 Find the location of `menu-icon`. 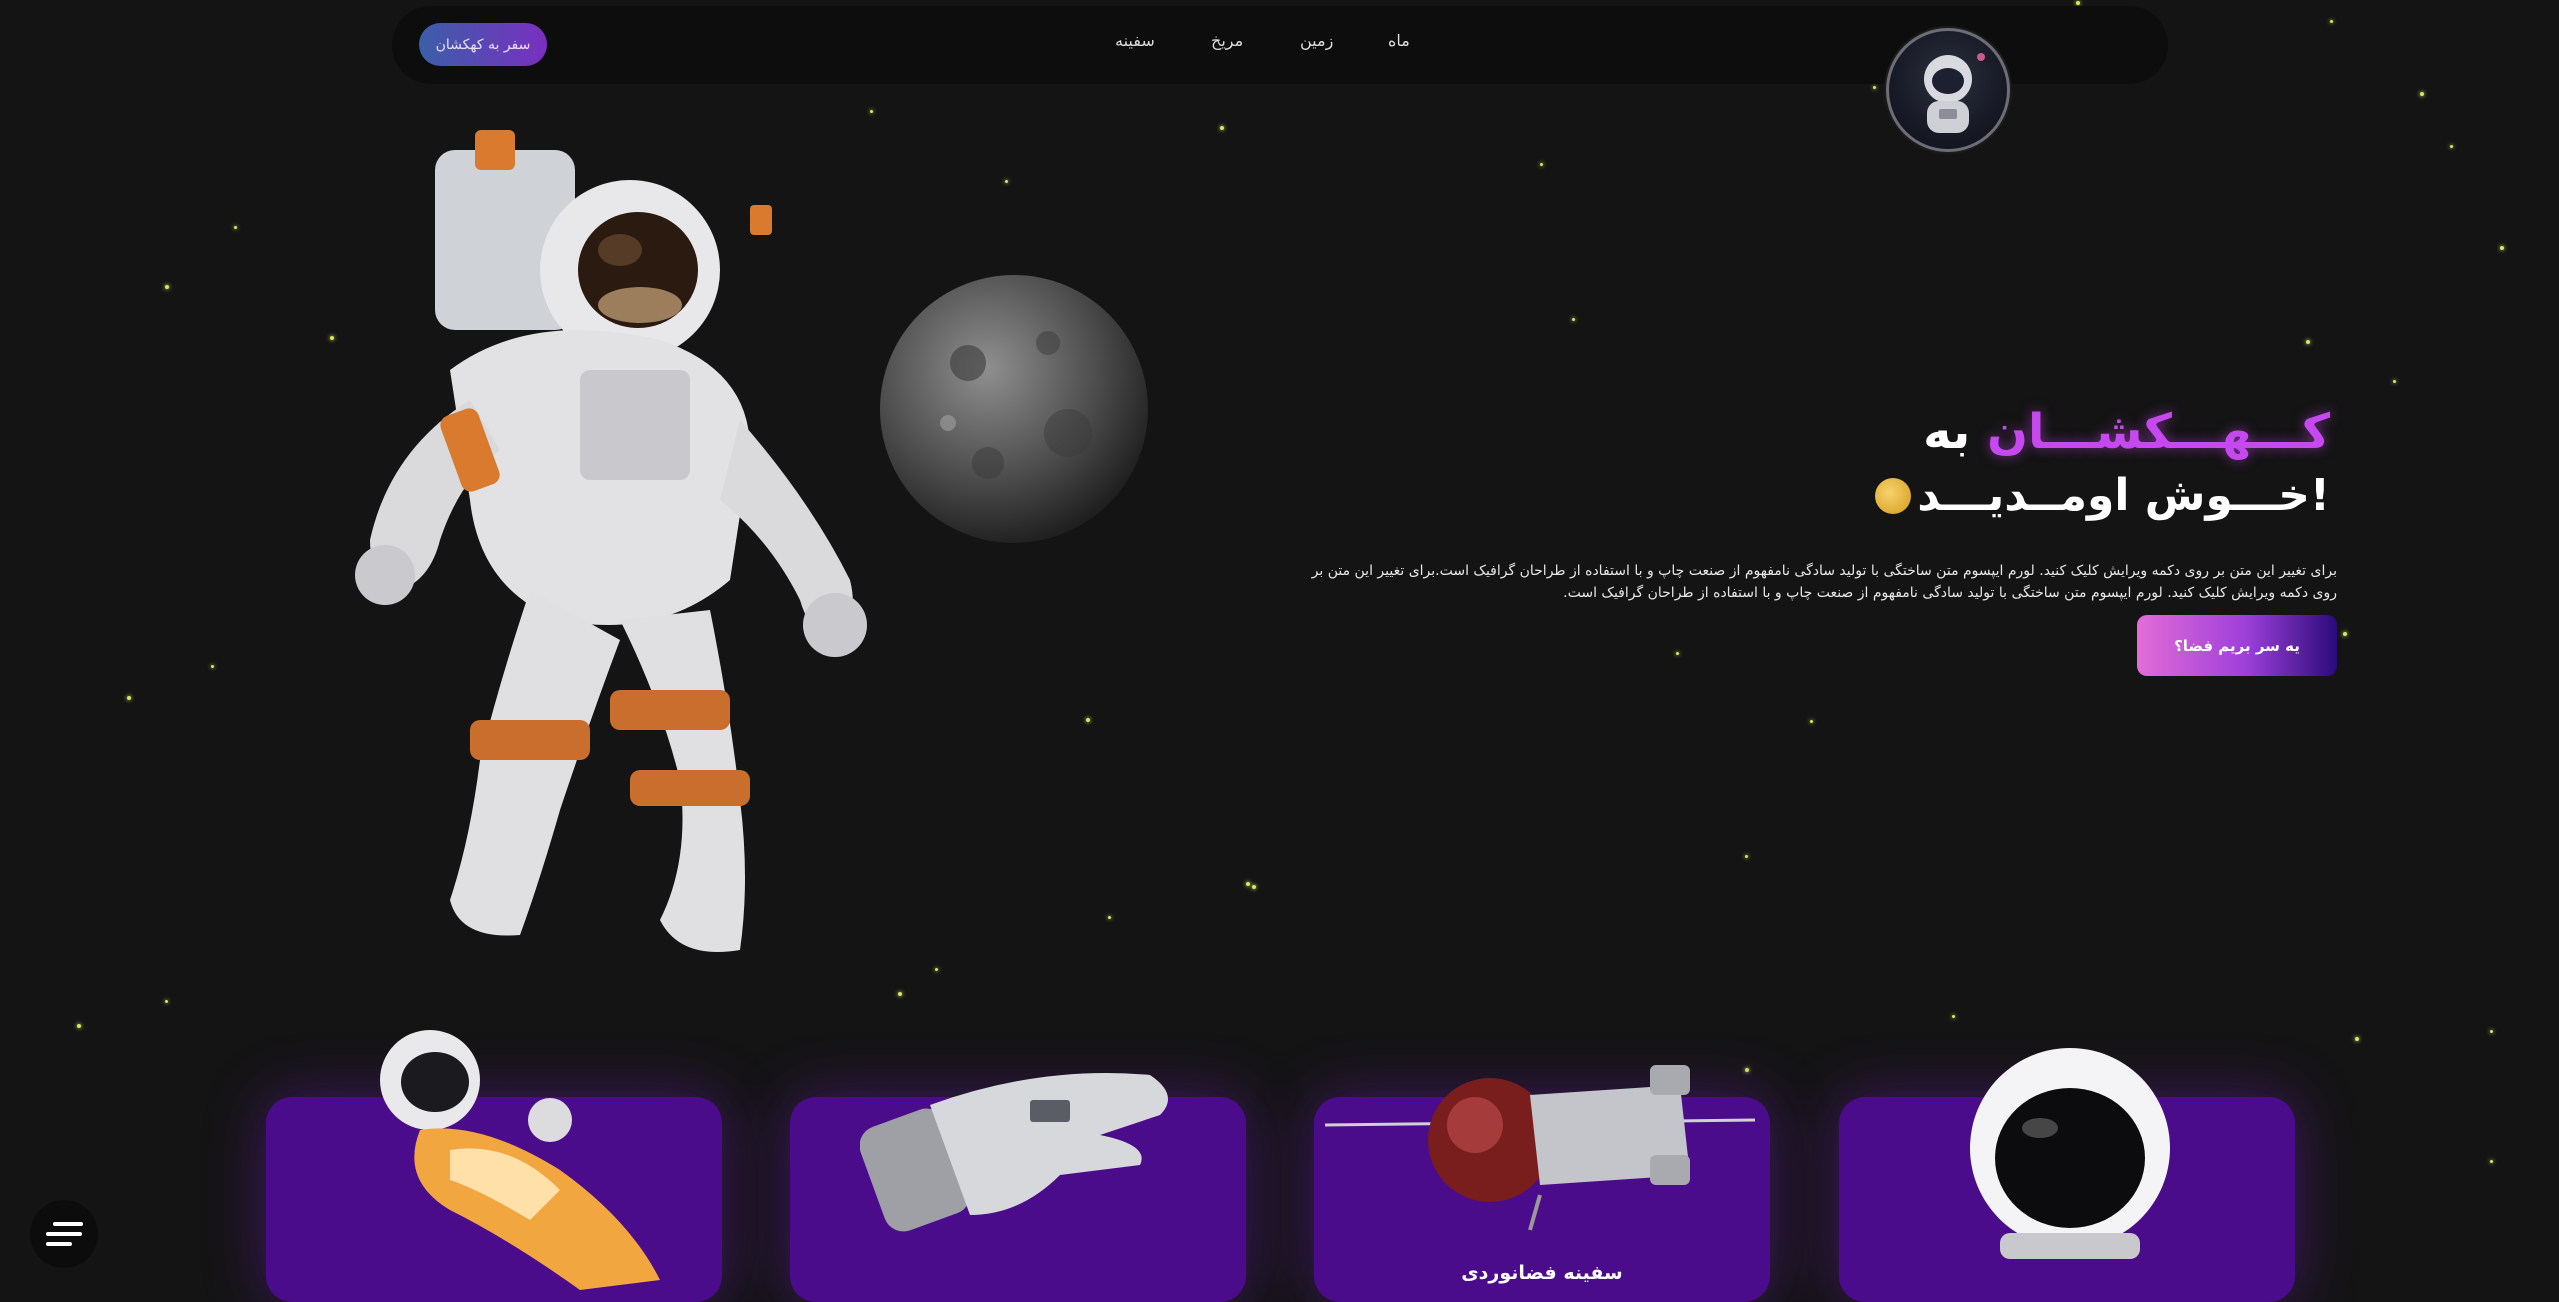

menu-icon is located at coordinates (64, 1234).